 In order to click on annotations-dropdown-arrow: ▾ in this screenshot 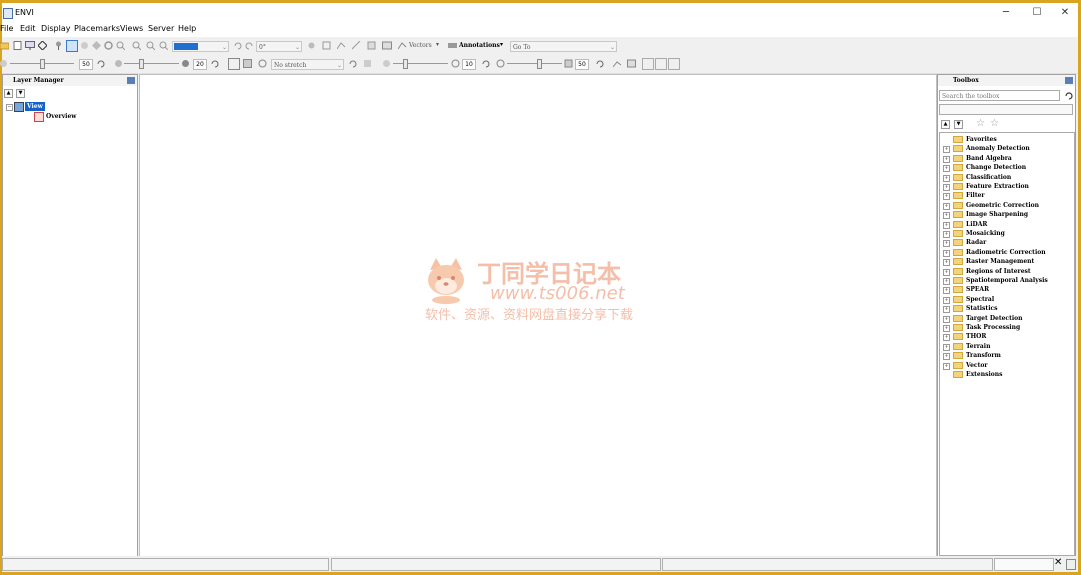, I will do `click(501, 44)`.